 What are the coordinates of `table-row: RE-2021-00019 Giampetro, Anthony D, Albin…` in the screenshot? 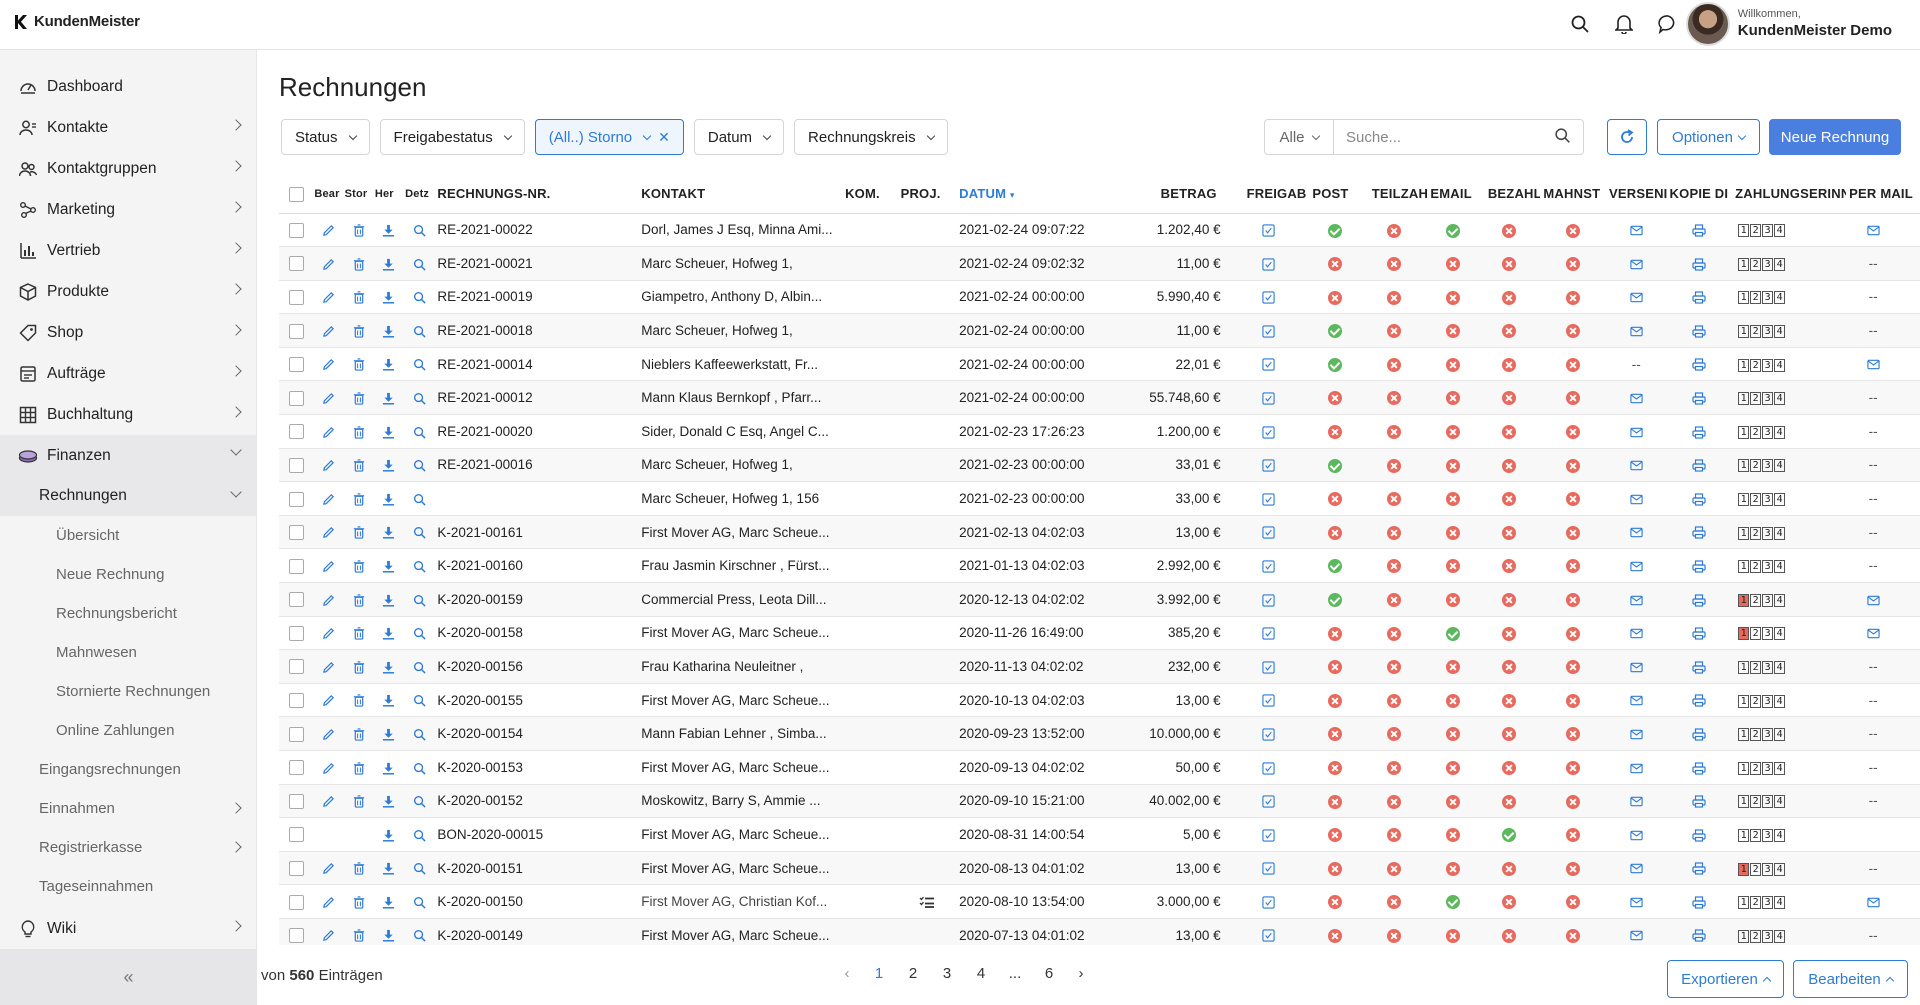 It's located at (1099, 297).